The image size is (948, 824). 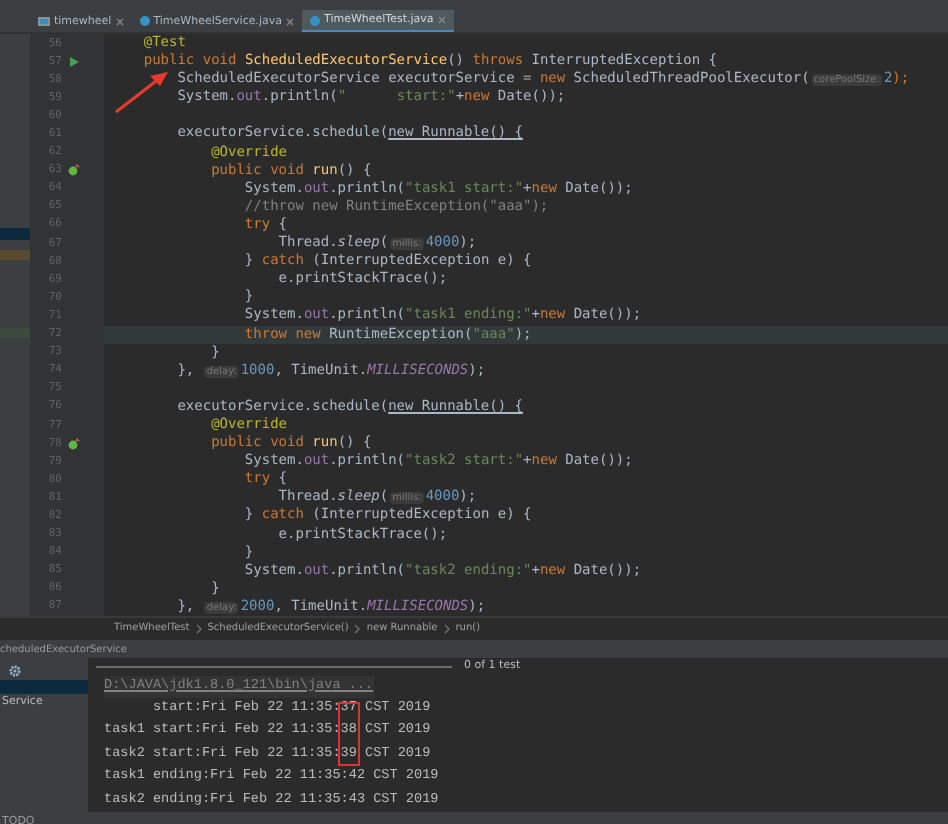 What do you see at coordinates (15, 671) in the screenshot?
I see `settings-icon` at bounding box center [15, 671].